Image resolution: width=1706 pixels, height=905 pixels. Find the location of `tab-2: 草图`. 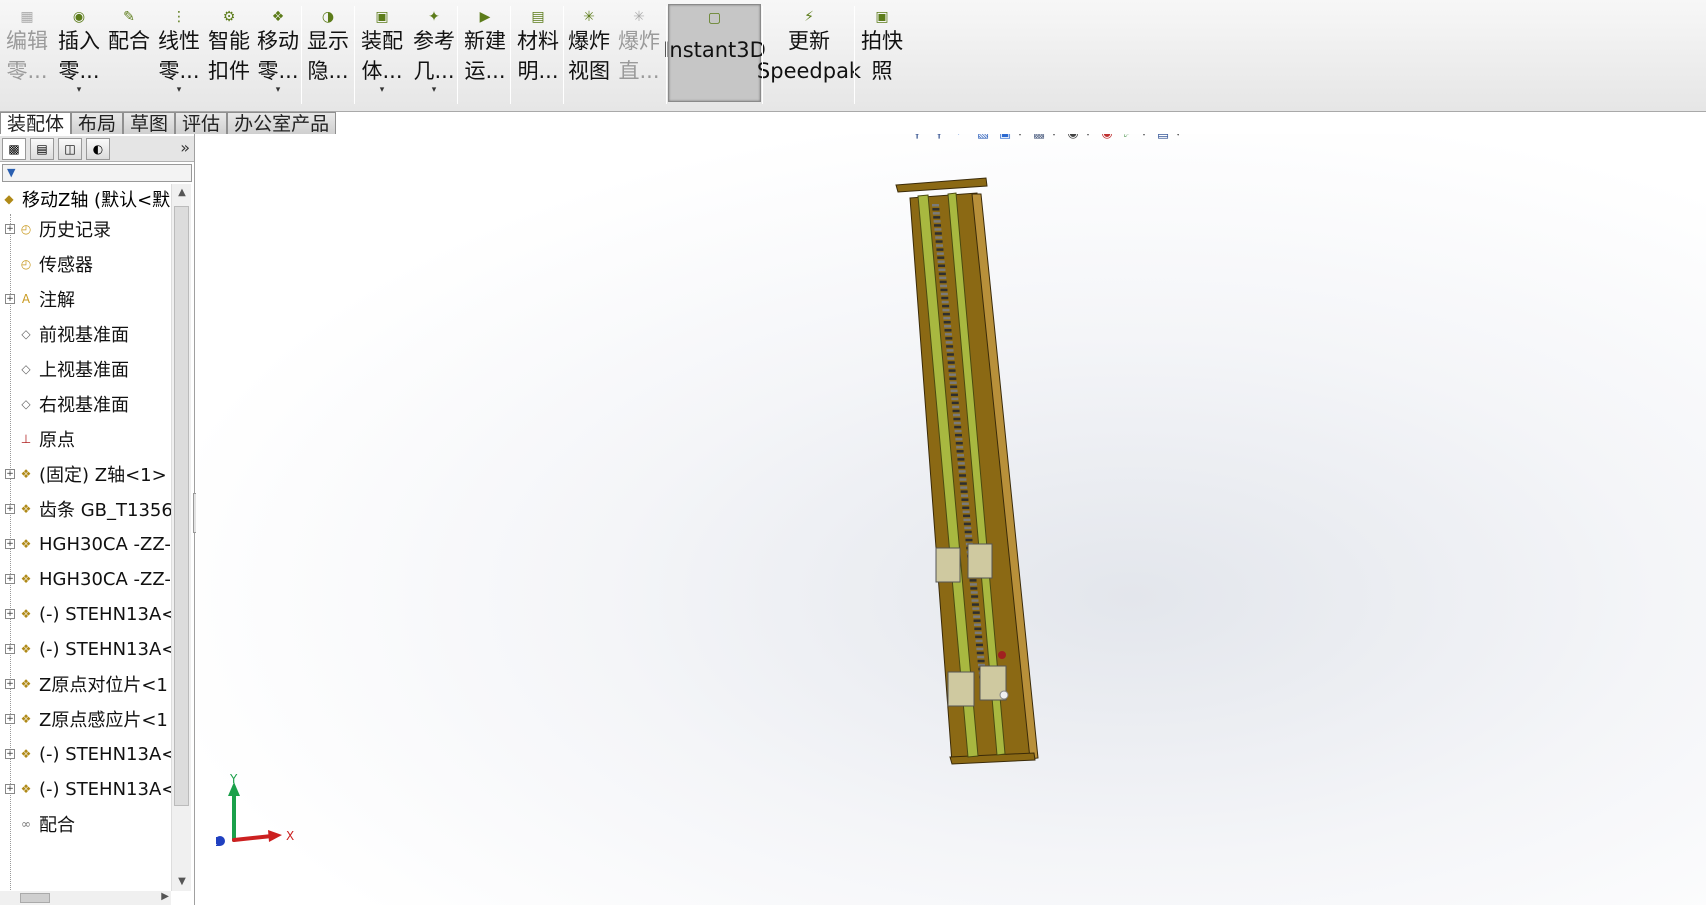

tab-2: 草图 is located at coordinates (149, 123).